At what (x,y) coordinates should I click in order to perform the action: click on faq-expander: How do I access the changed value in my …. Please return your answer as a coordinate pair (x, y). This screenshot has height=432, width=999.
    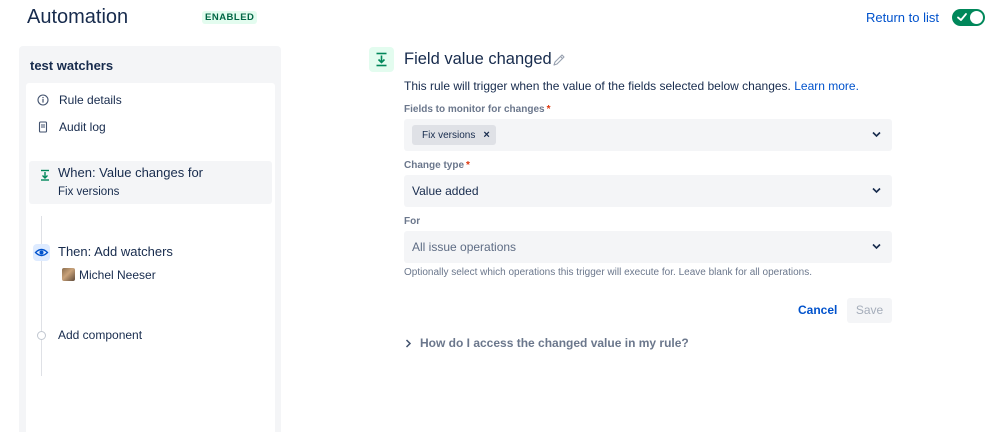
    Looking at the image, I should click on (547, 343).